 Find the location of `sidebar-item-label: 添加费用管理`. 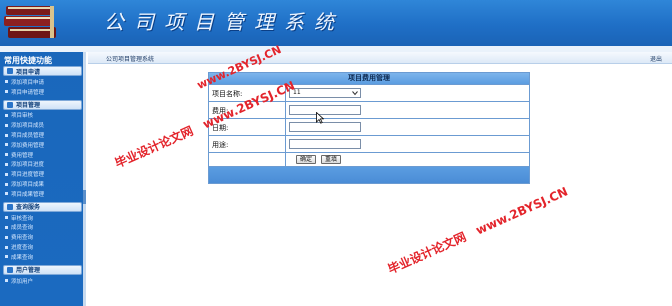

sidebar-item-label: 添加费用管理 is located at coordinates (28, 145).